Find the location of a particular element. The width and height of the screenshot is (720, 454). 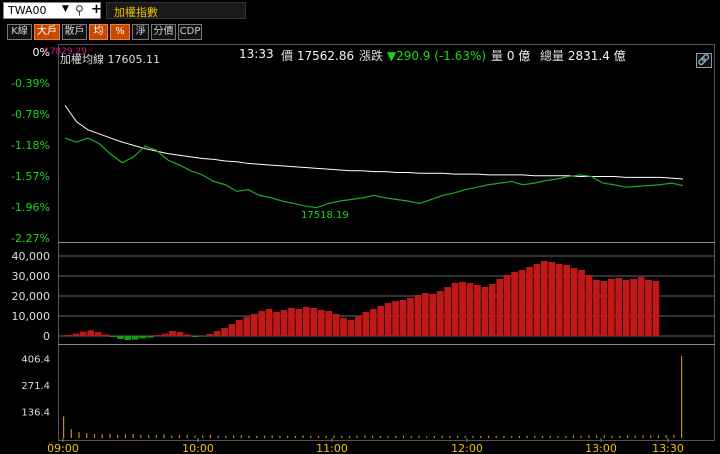

x-tick-label: 13:00 is located at coordinates (601, 448).